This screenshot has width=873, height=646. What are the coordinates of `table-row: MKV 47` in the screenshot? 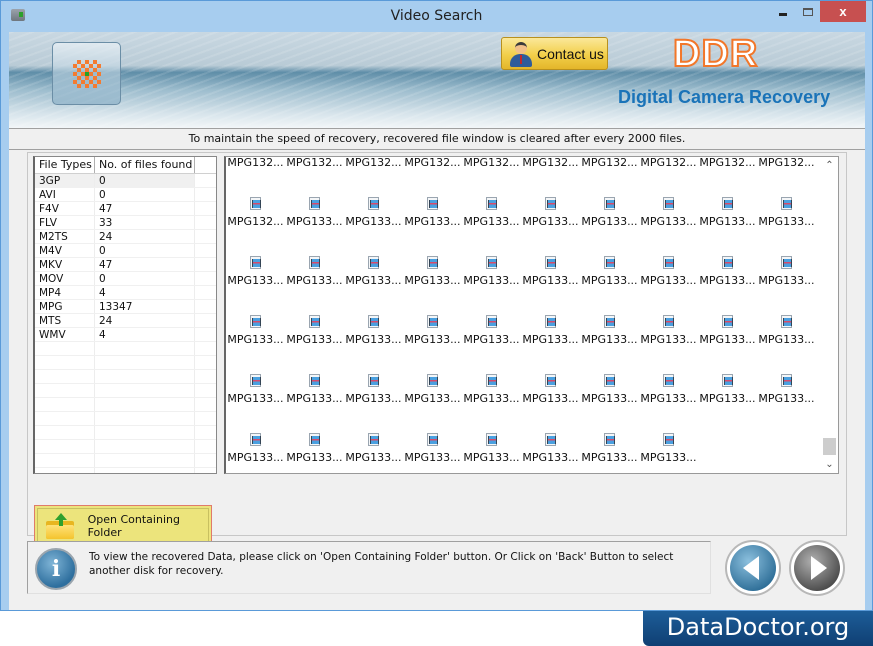 It's located at (125, 265).